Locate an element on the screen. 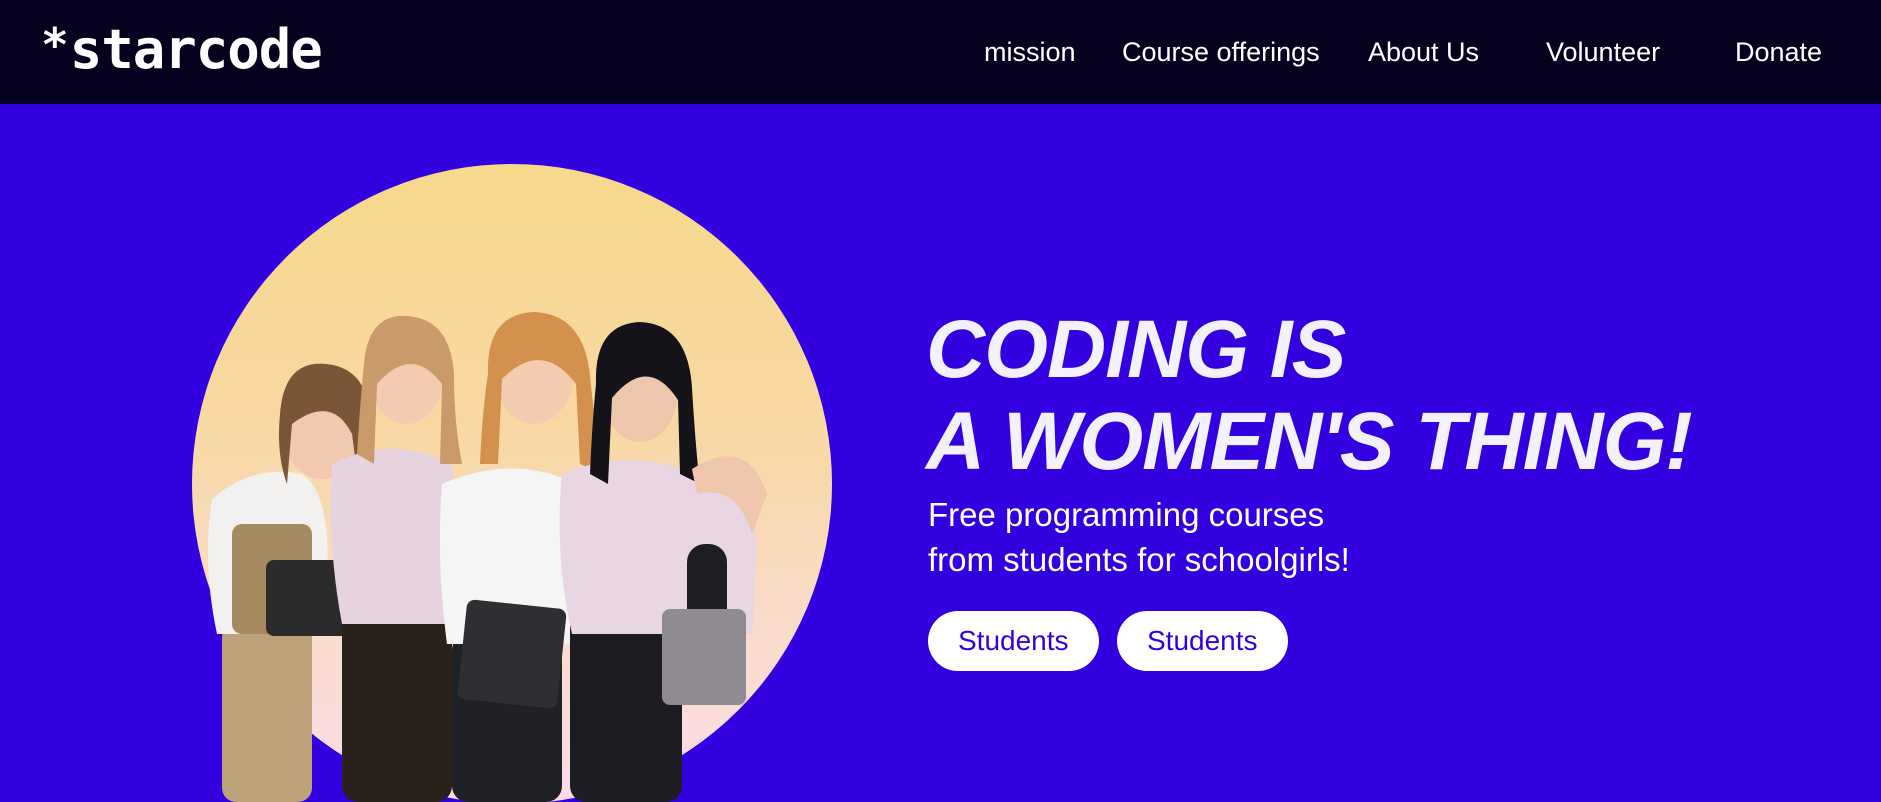 The image size is (1881, 802). hero-subtitle-line-1: Free programming courses is located at coordinates (1126, 514).